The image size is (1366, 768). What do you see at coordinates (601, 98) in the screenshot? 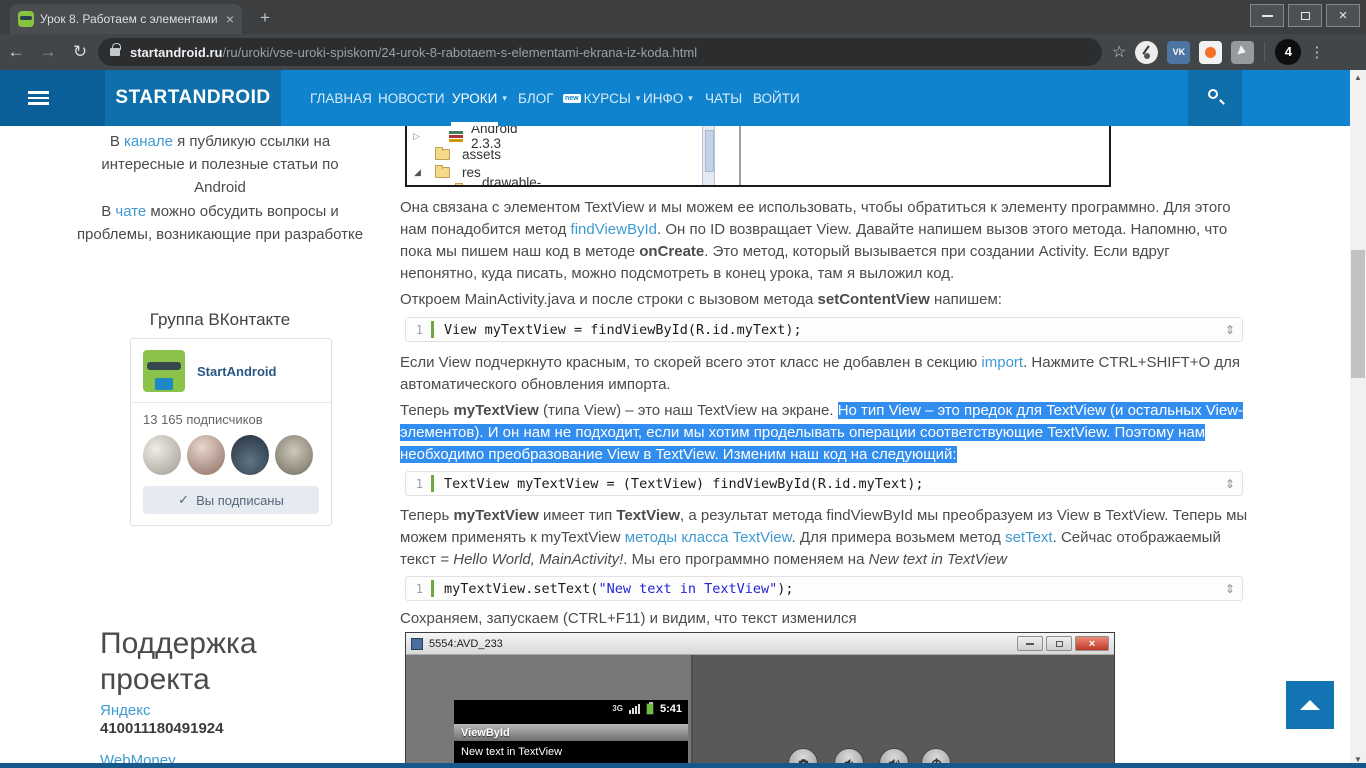
I see `nav-item-kursy: new КУРСЫ ▾` at bounding box center [601, 98].